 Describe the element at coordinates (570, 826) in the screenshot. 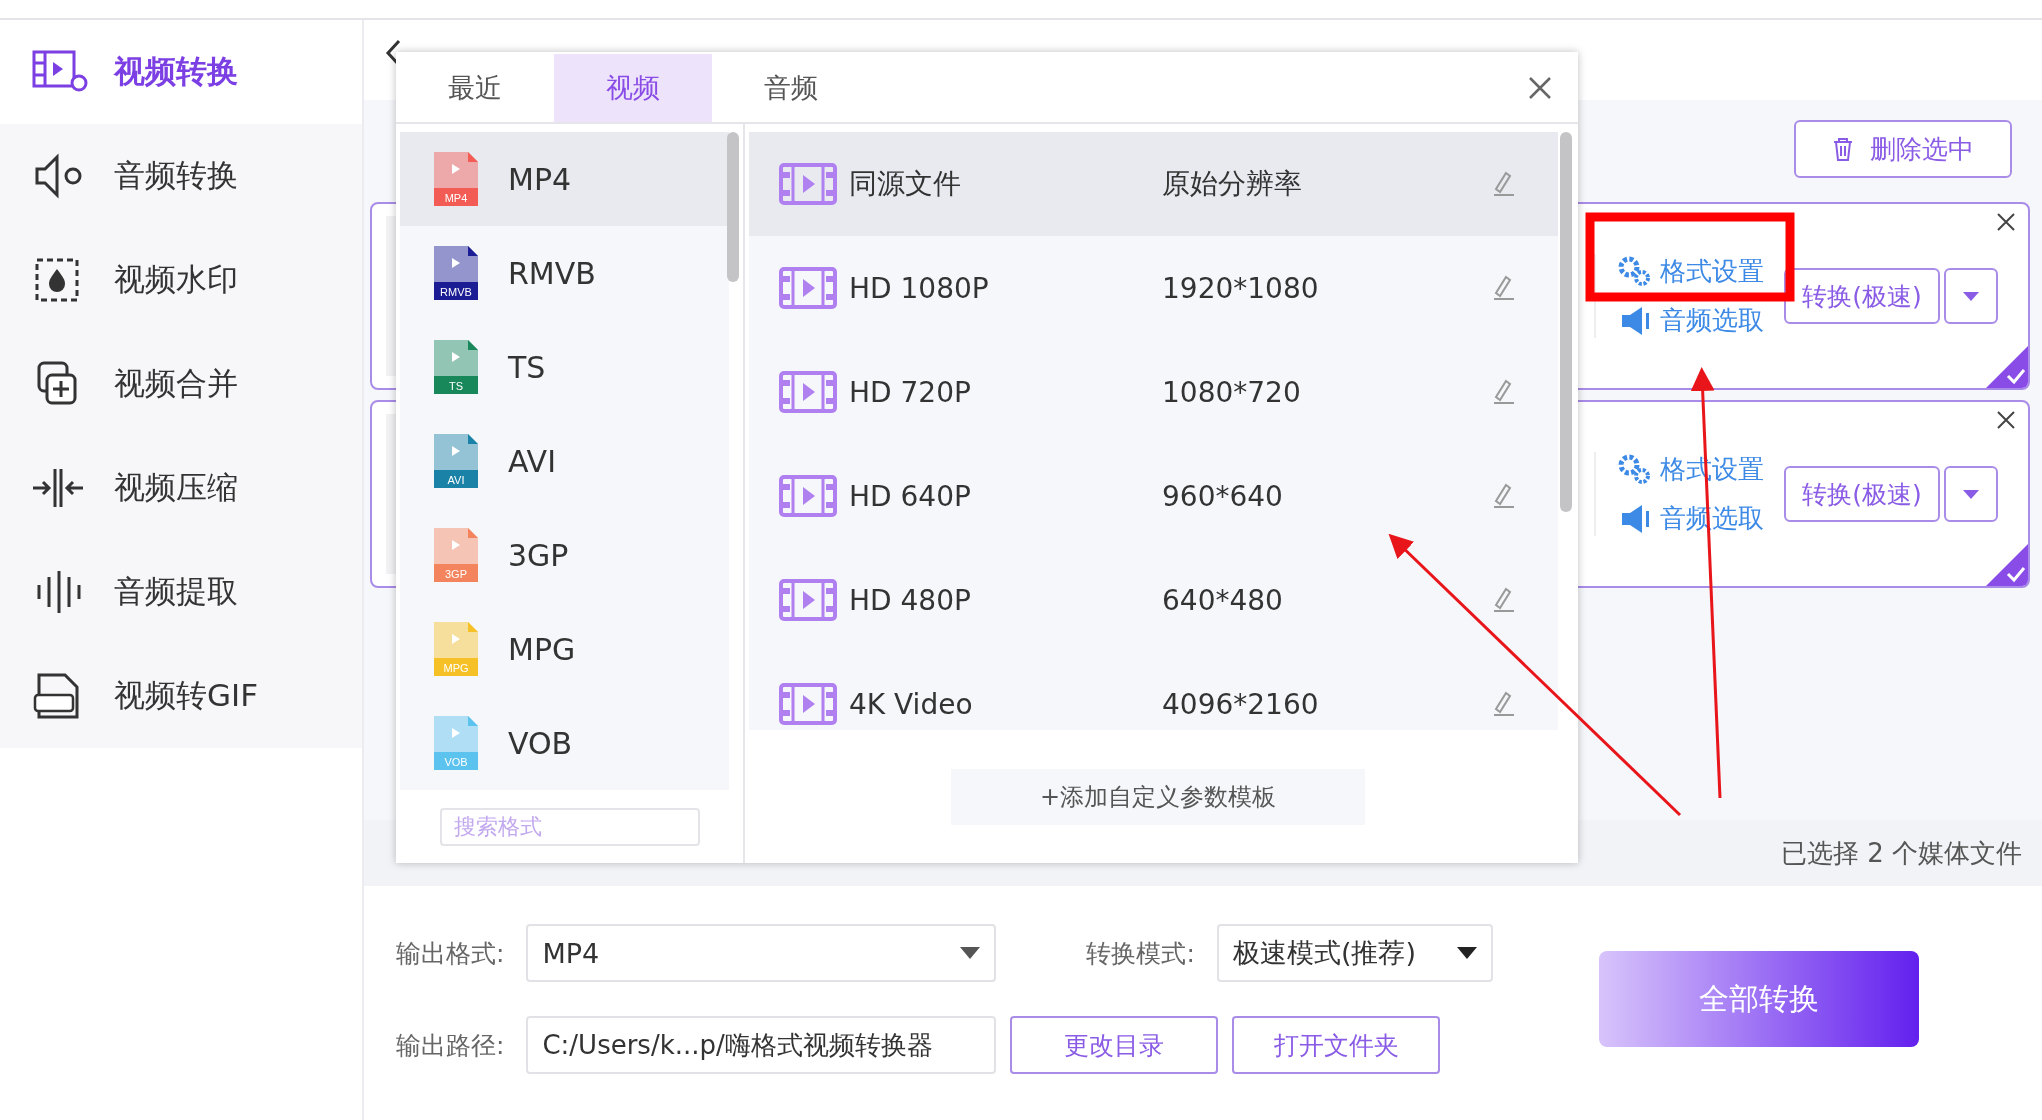

I see `search-field: 搜索格式` at that location.